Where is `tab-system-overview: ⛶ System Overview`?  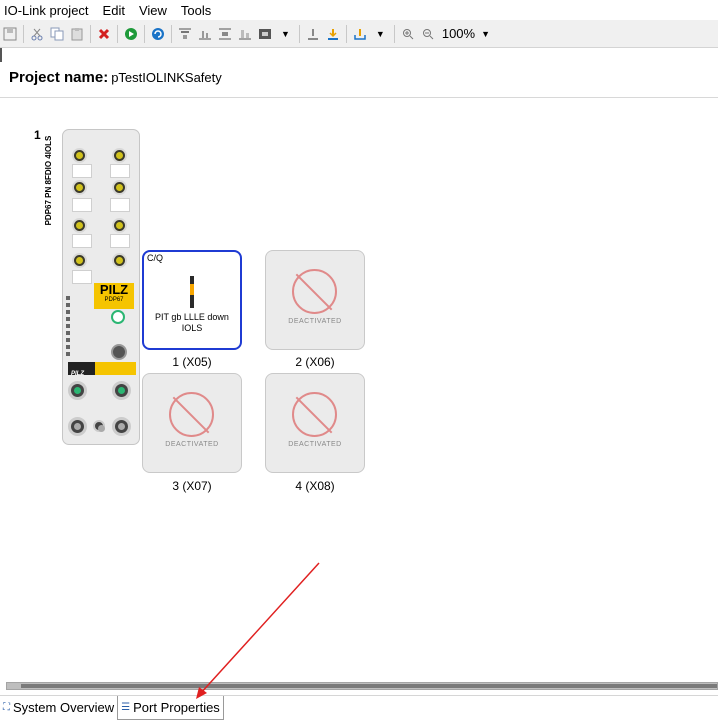
tab-system-overview: ⛶ System Overview is located at coordinates (58, 707).